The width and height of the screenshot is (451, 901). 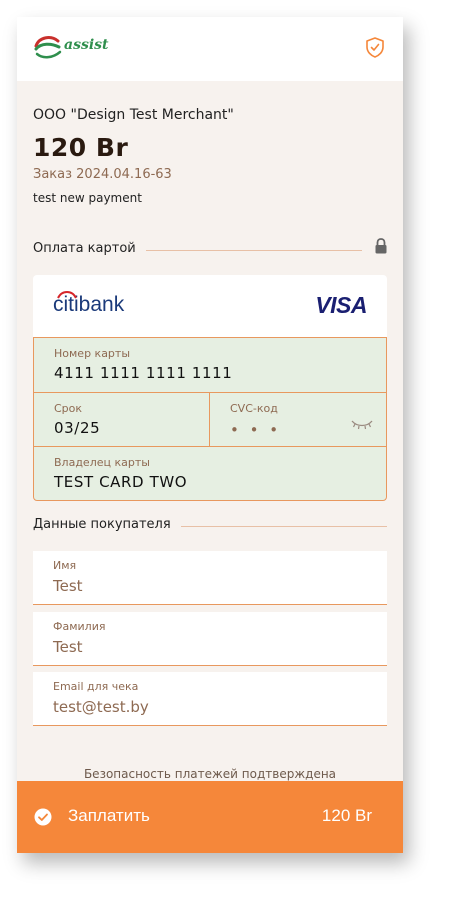 I want to click on last-name-field: Фамилия Test, so click(x=210, y=639).